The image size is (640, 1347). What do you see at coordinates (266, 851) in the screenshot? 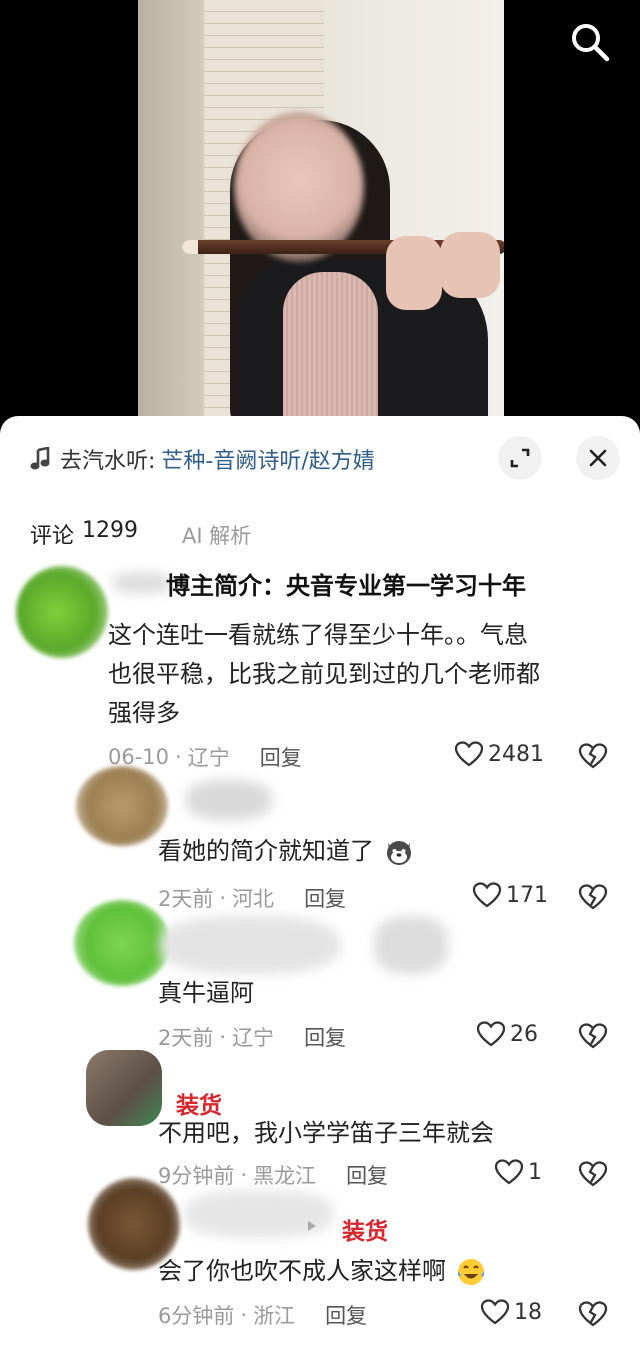
I see `comment-text-content: 看她的简介就知道了` at bounding box center [266, 851].